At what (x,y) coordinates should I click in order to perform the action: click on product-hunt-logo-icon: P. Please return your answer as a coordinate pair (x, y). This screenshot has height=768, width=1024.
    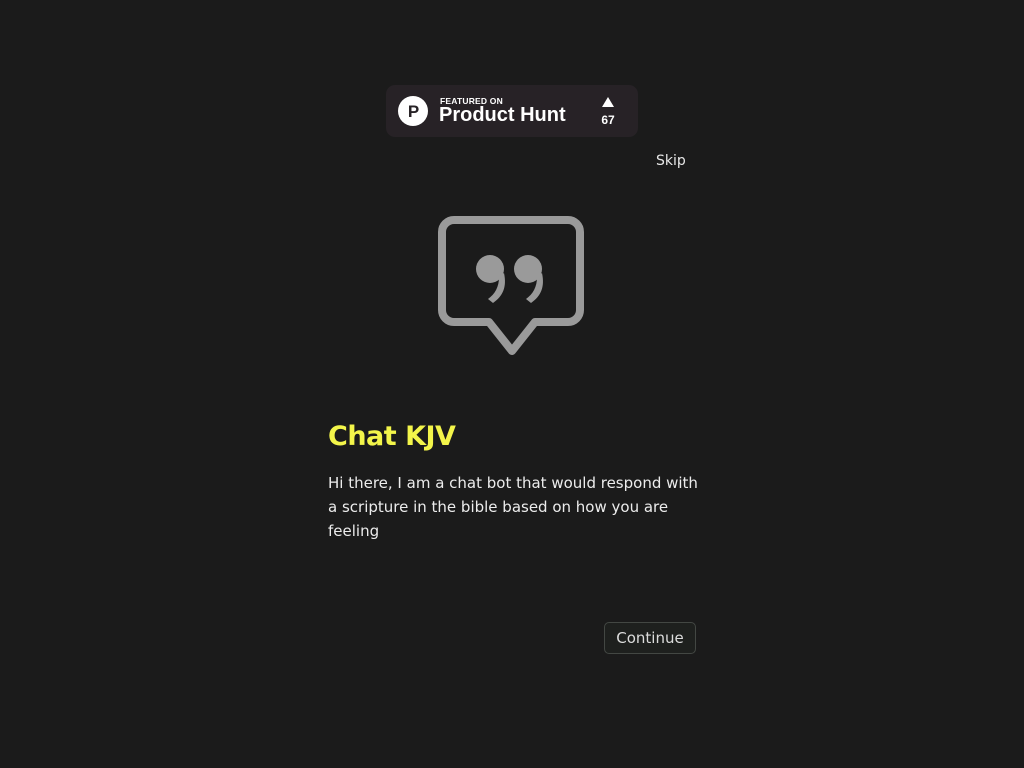
    Looking at the image, I should click on (413, 111).